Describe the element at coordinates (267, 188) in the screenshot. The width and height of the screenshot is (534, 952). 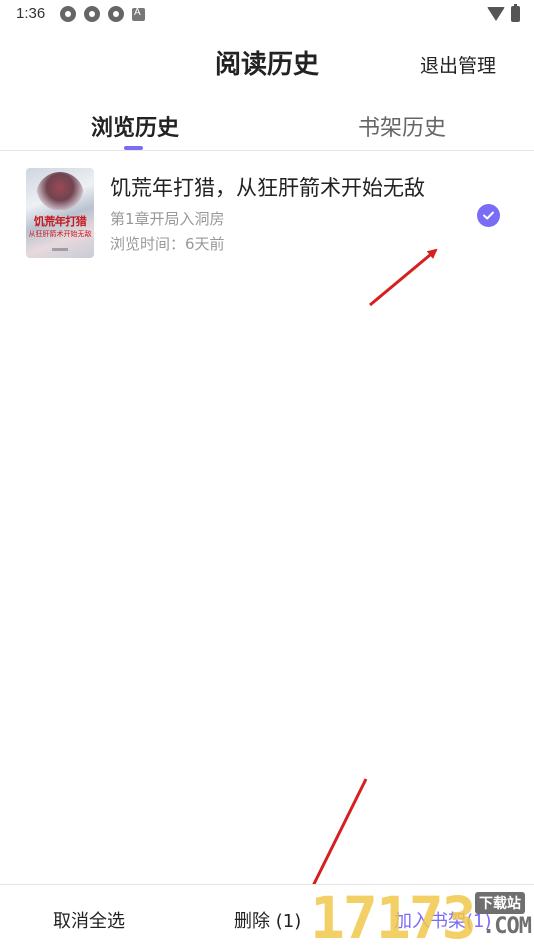
I see `book-title: 饥荒年打猎，从狂肝箭术开始无敌` at that location.